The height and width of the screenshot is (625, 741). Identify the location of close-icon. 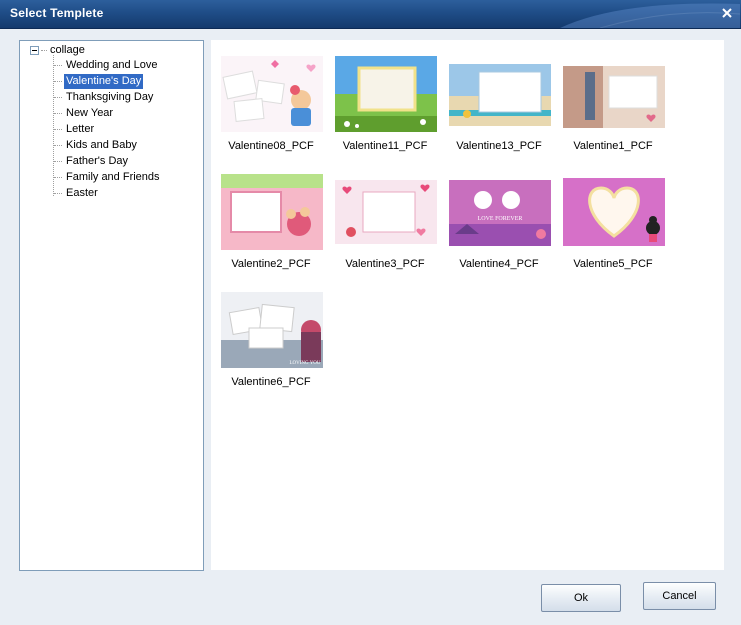
(727, 13).